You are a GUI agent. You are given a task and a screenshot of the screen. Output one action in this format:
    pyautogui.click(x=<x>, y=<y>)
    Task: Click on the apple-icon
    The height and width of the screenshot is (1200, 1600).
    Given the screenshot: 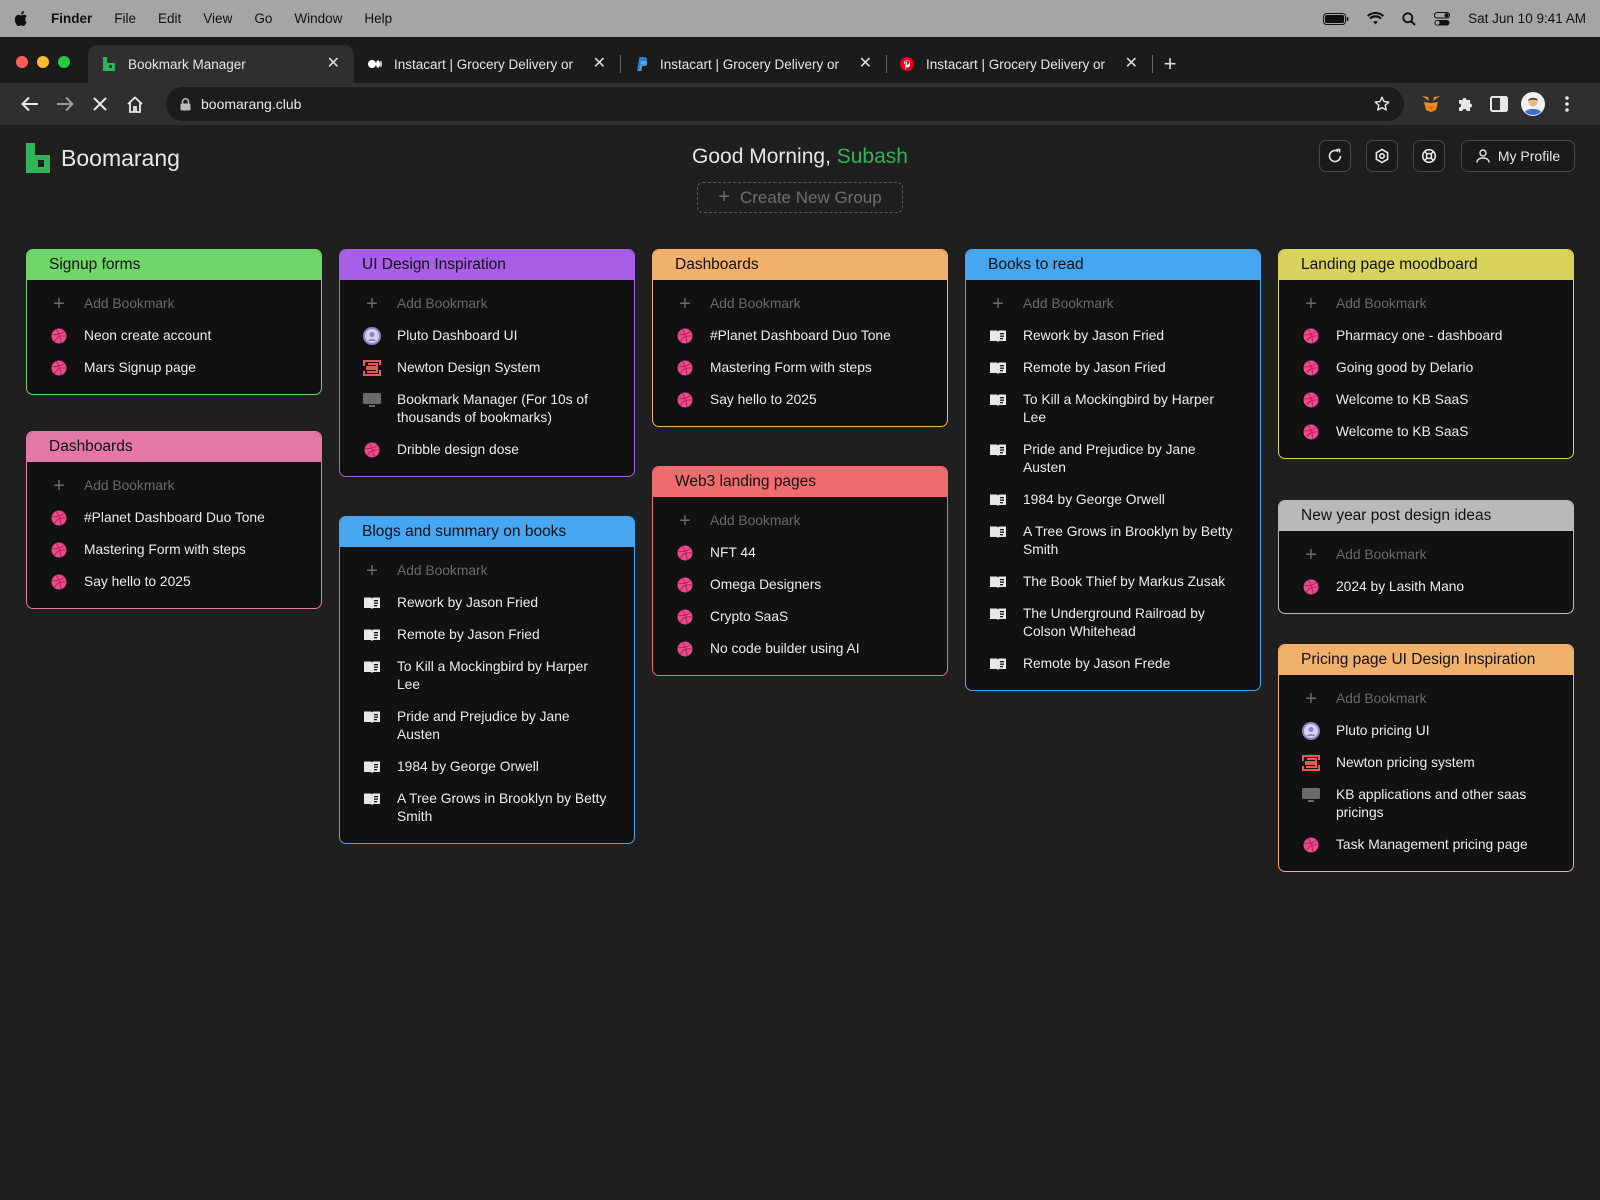 What is the action you would take?
    pyautogui.click(x=22, y=18)
    